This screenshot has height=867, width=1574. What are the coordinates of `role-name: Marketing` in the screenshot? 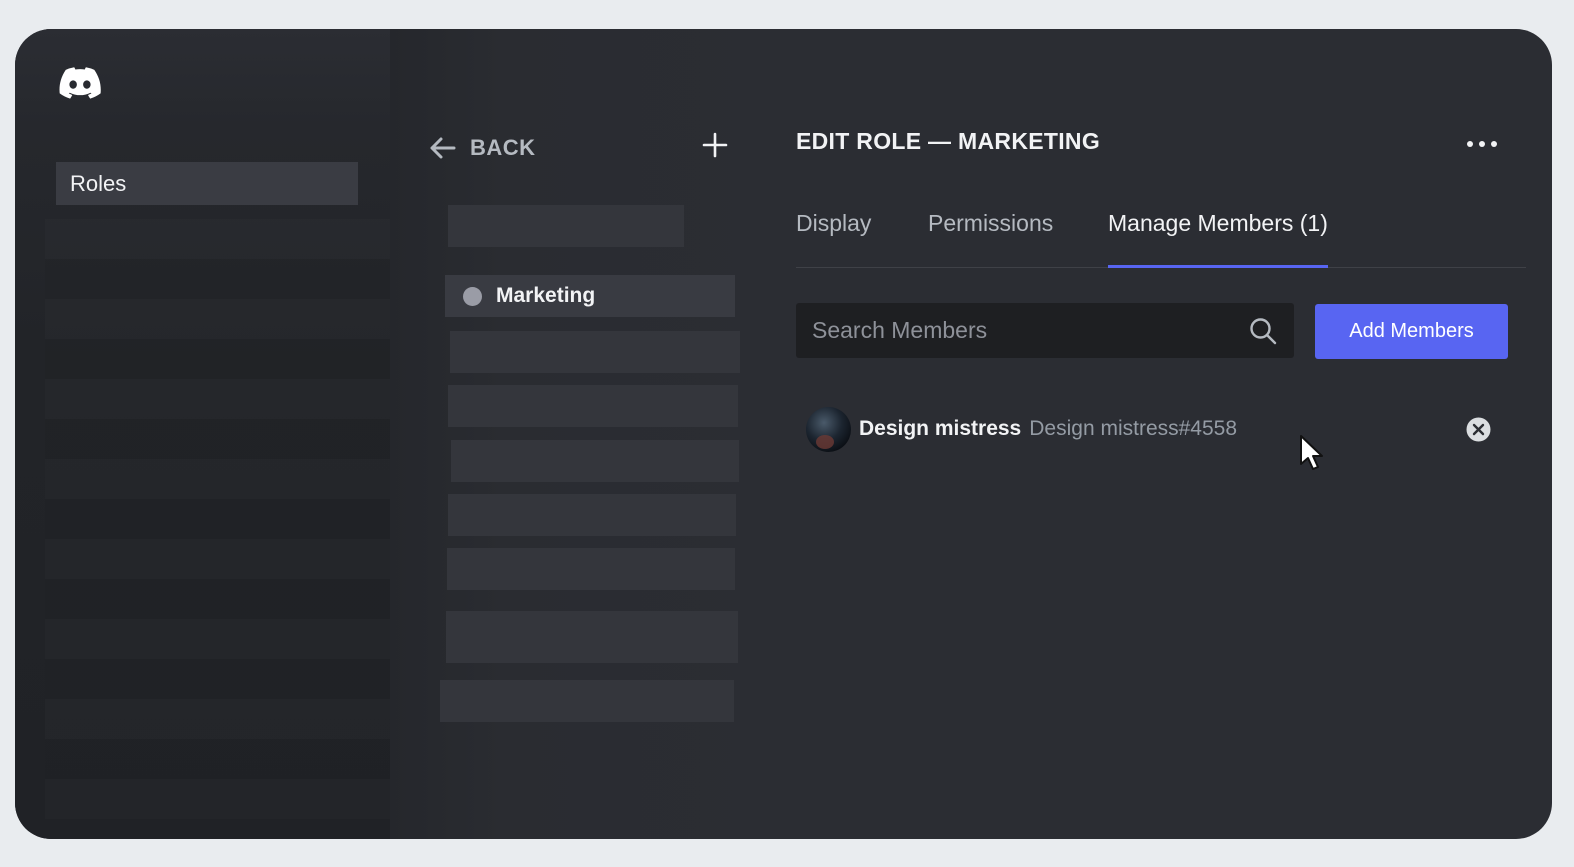 It's located at (546, 295).